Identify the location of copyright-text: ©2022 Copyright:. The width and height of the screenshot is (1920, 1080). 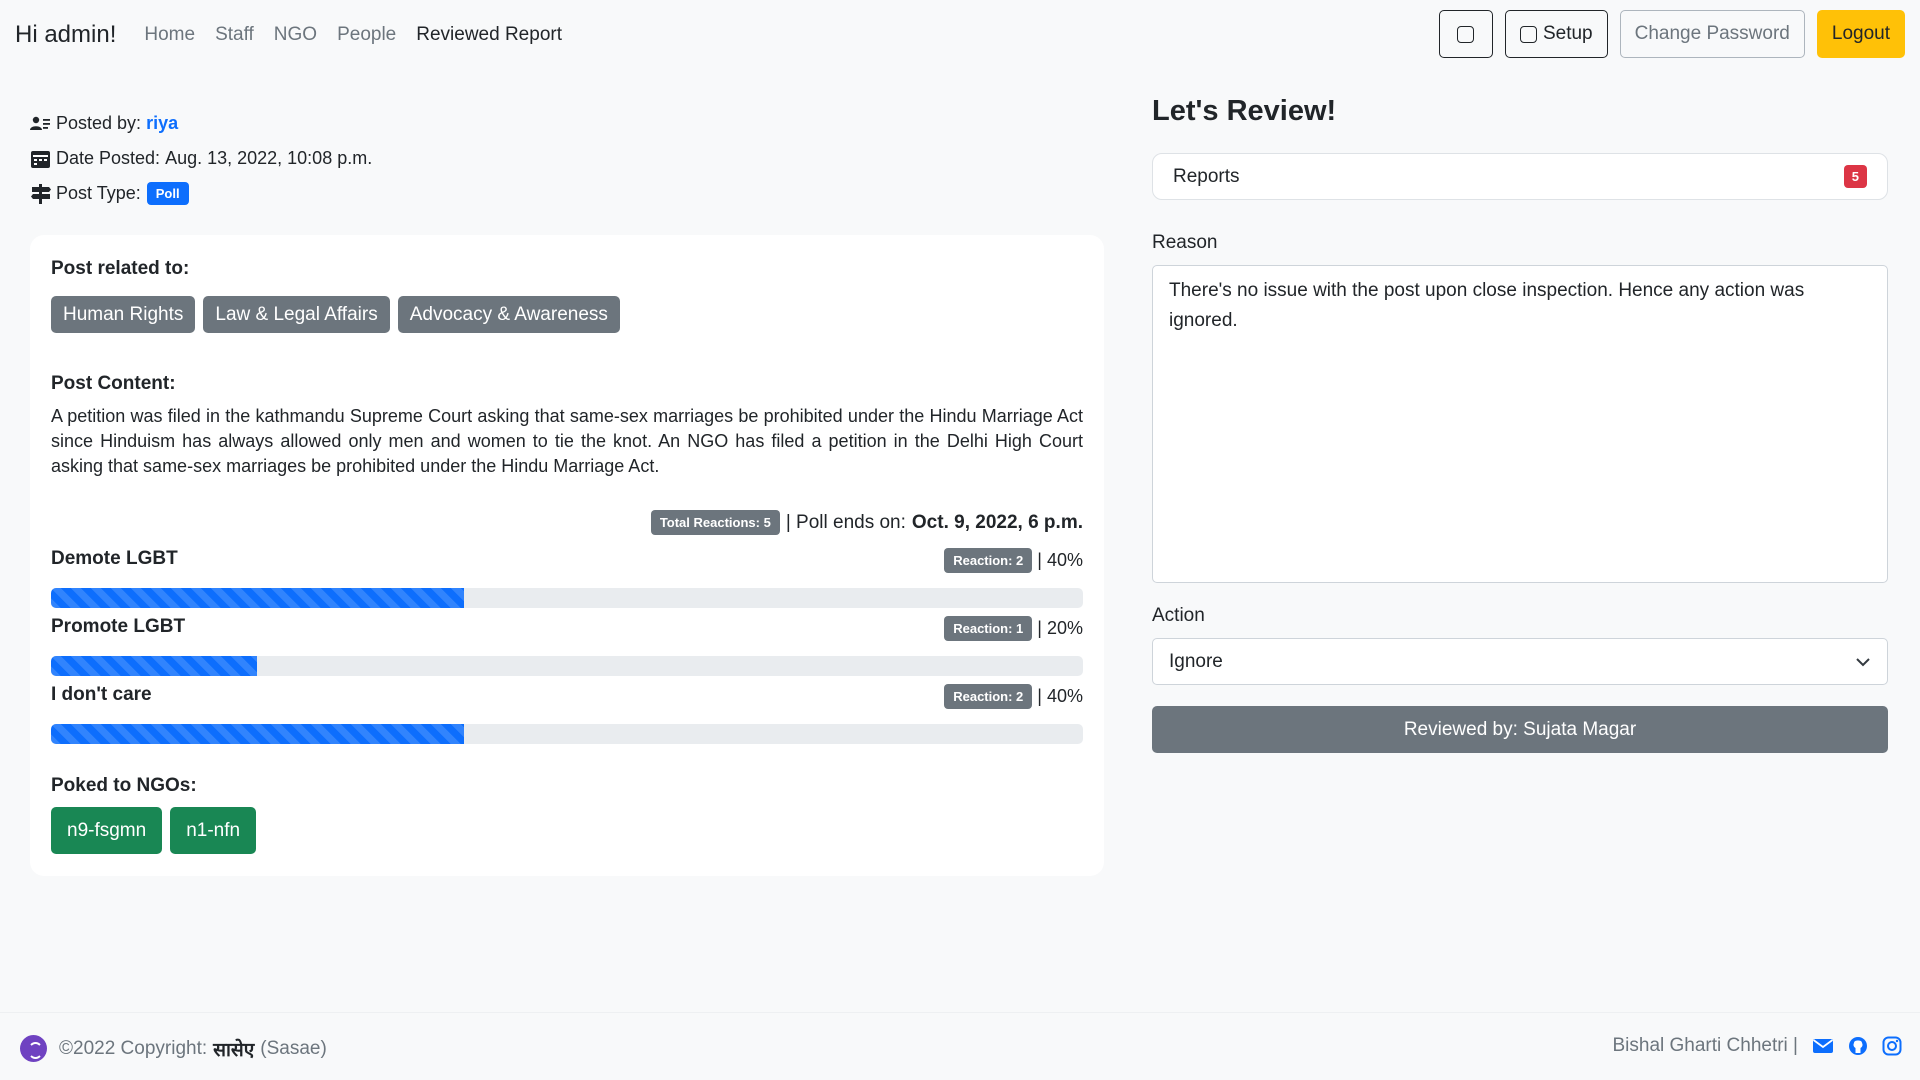
(133, 1048).